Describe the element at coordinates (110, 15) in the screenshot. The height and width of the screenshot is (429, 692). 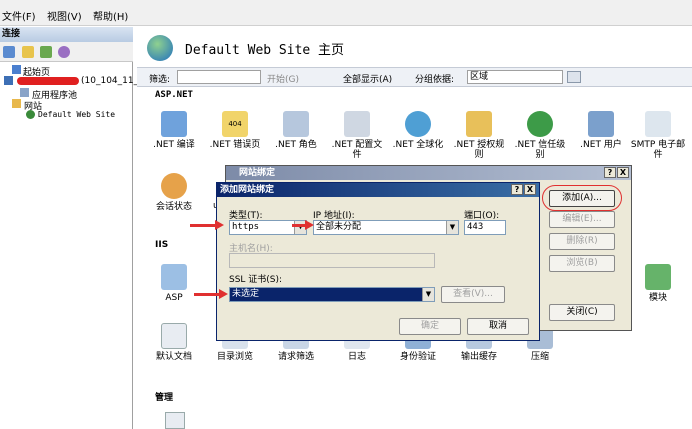
I see `menu-help: 帮助(H)` at that location.